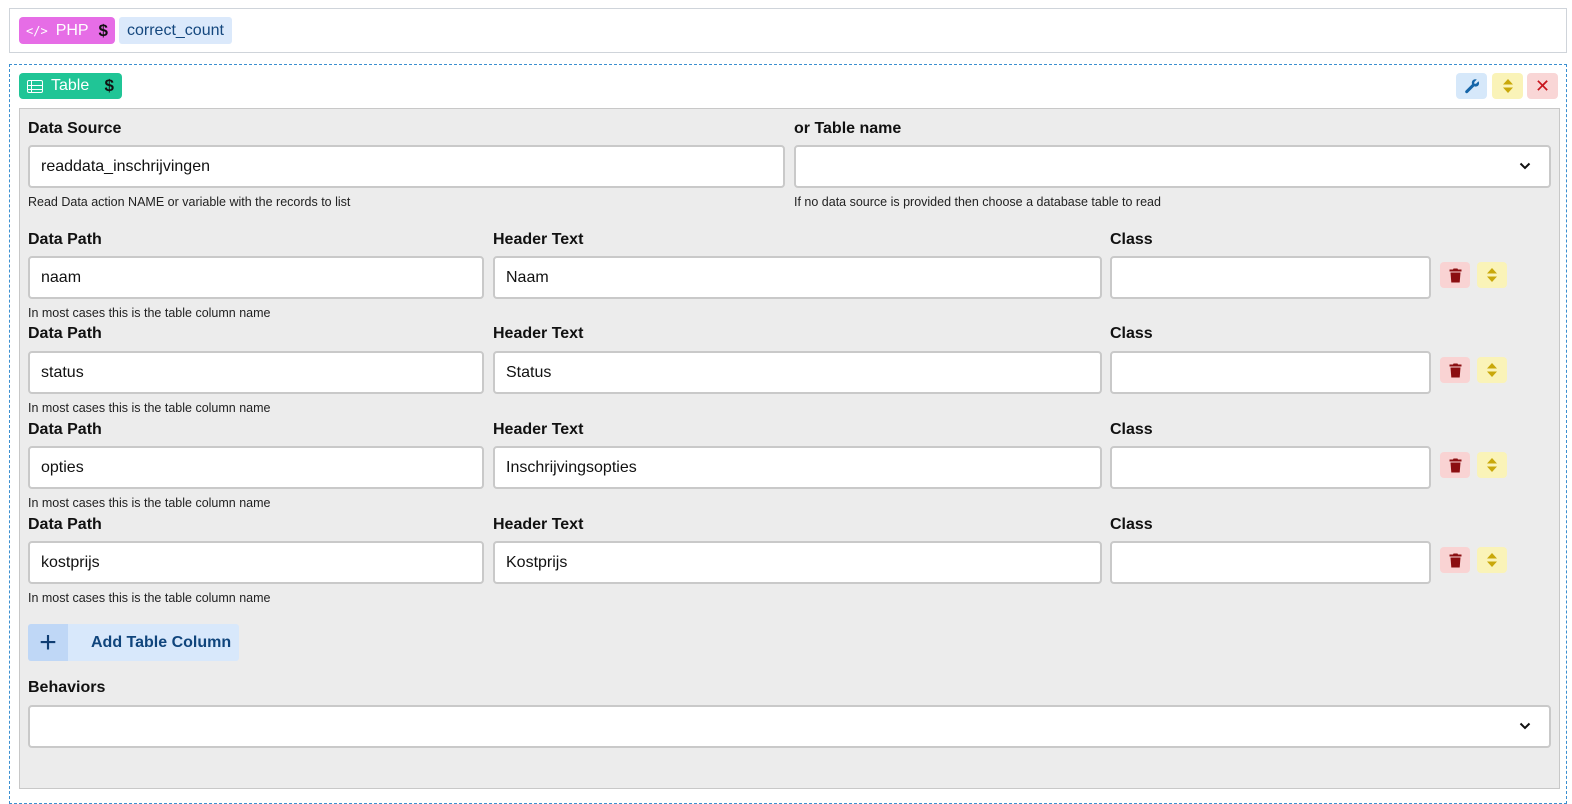  Describe the element at coordinates (256, 277) in the screenshot. I see `data-path-input: naam` at that location.